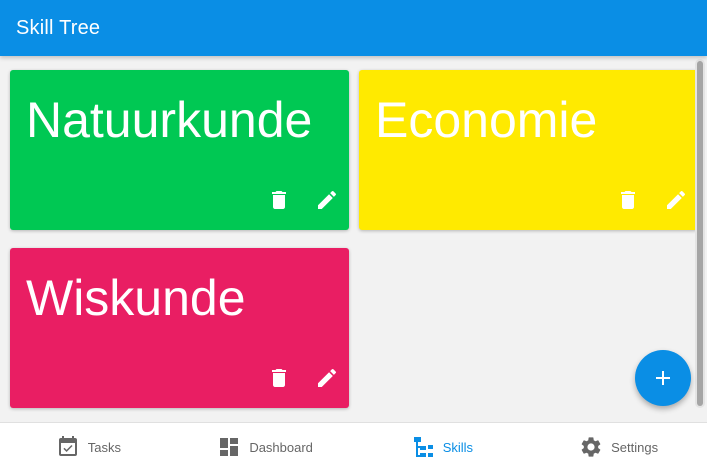 The height and width of the screenshot is (471, 707). I want to click on app-bar: Skill Tree, so click(353, 28).